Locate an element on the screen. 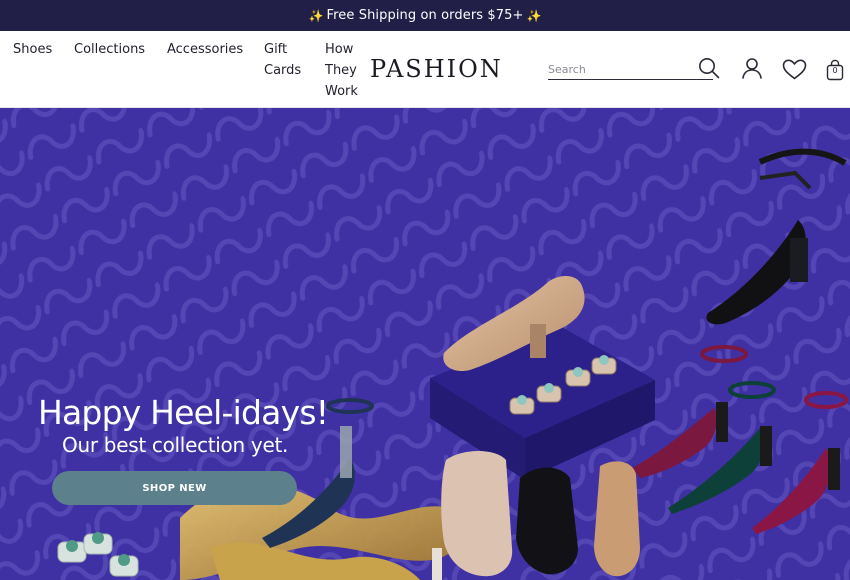 The width and height of the screenshot is (850, 580). promo-bar: ✨ Free Shipping on orders $75+ ✨ is located at coordinates (425, 15).